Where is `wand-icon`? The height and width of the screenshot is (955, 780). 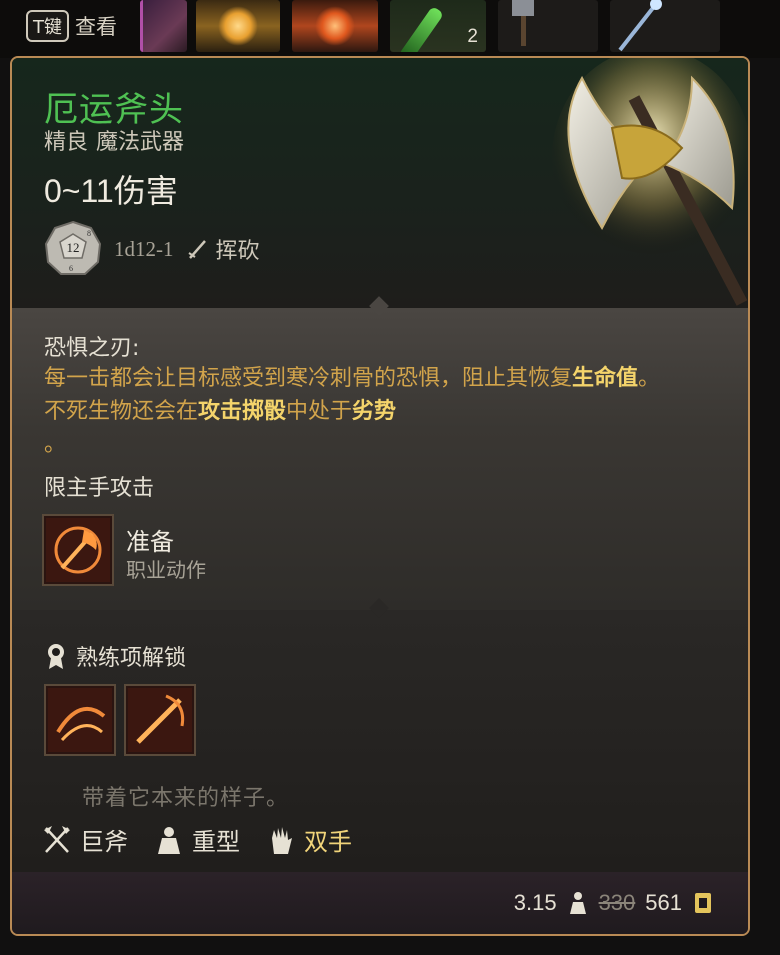 wand-icon is located at coordinates (640, 26).